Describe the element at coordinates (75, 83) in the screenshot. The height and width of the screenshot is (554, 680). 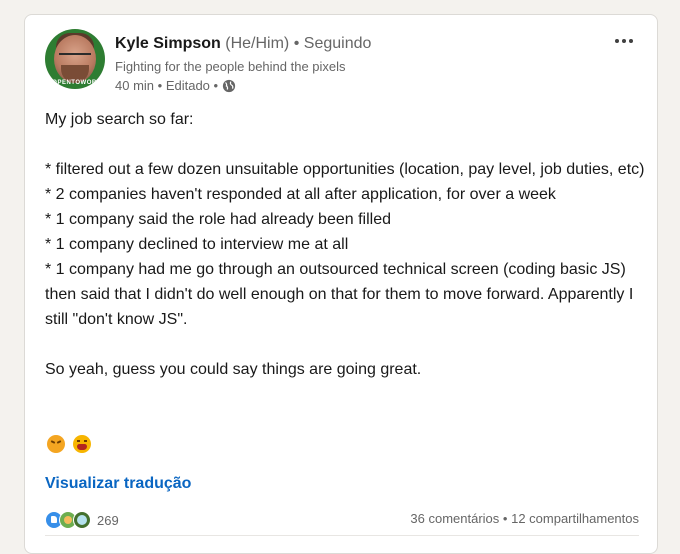
I see `open-to-work-badge: #OPENTOWORK` at that location.